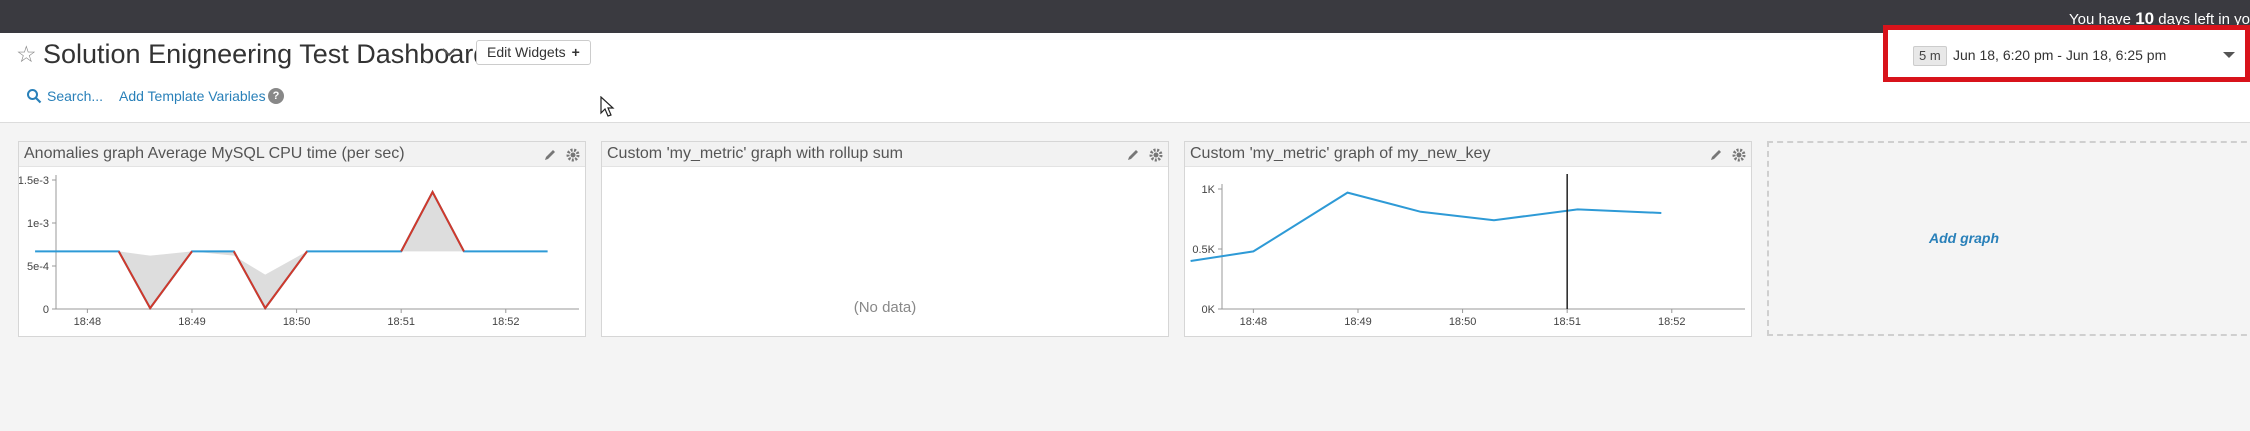  I want to click on y-tick-label: 0, so click(46, 310).